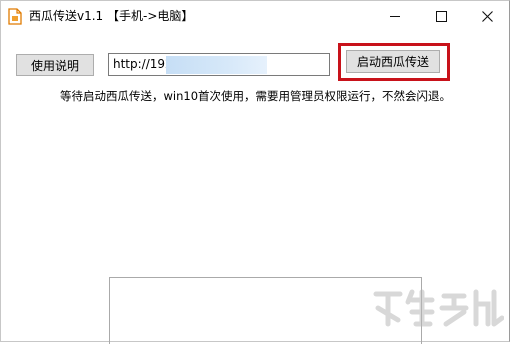 This screenshot has height=344, width=511. Describe the element at coordinates (55, 65) in the screenshot. I see `help-button: 使用说明` at that location.